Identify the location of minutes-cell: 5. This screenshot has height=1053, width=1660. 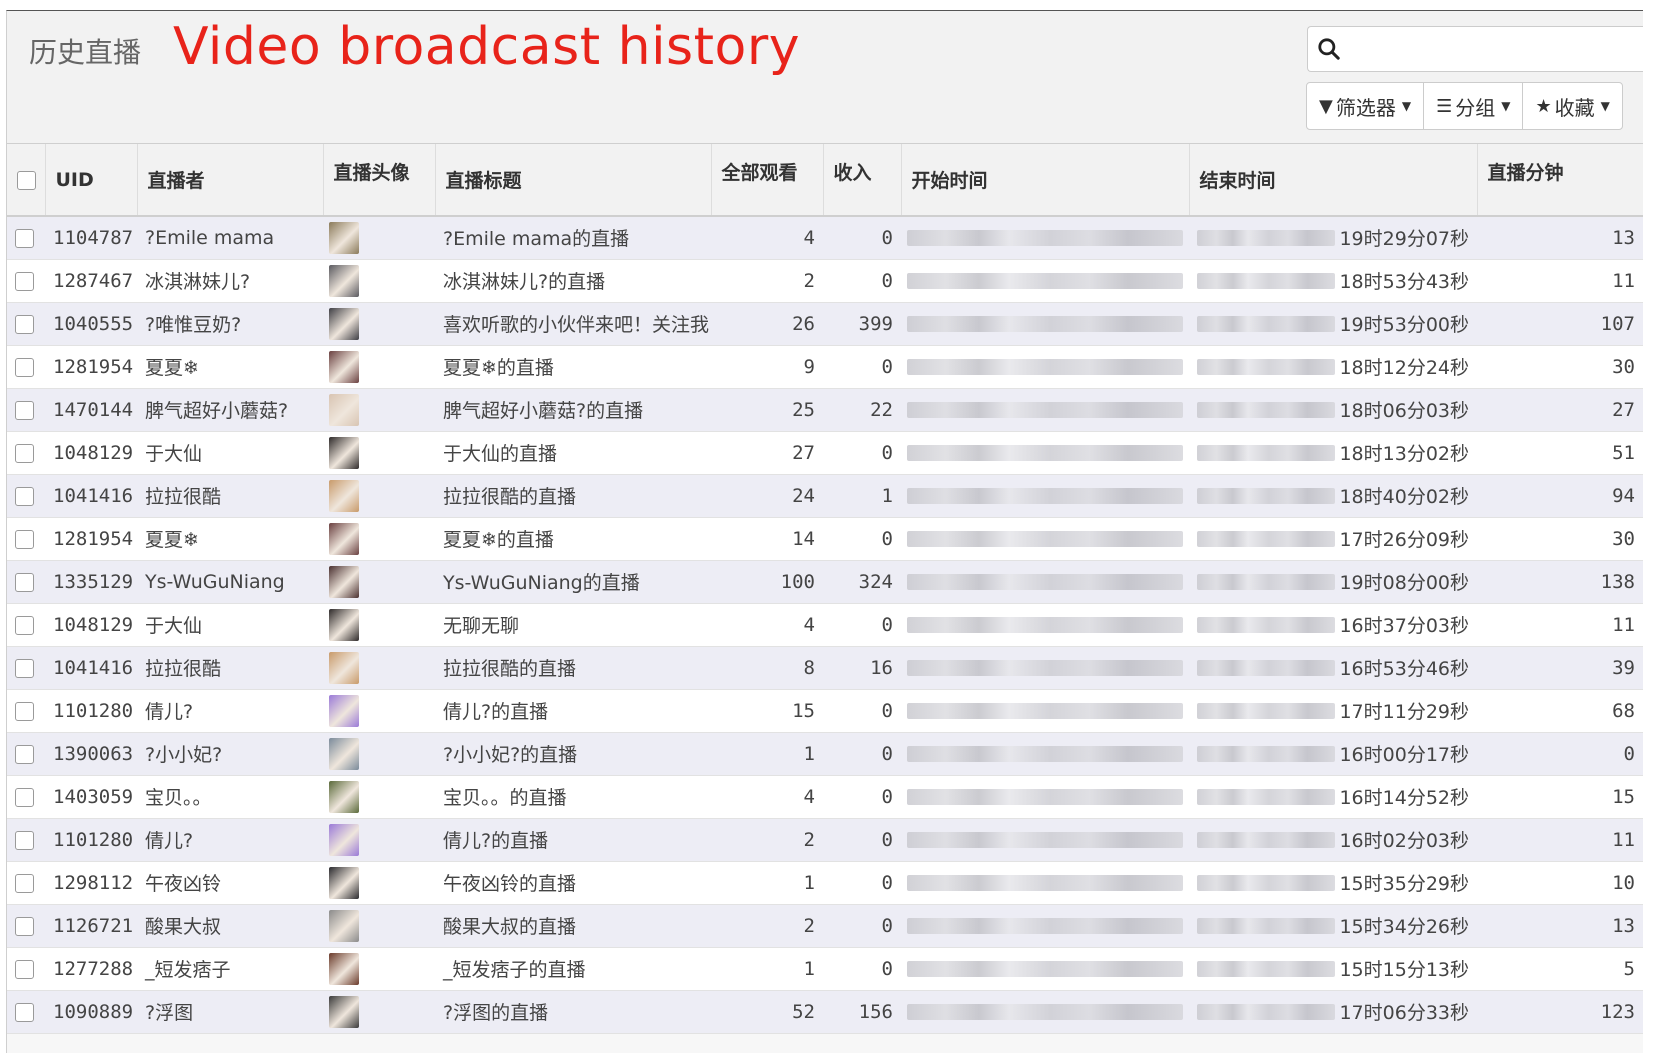
(1560, 969).